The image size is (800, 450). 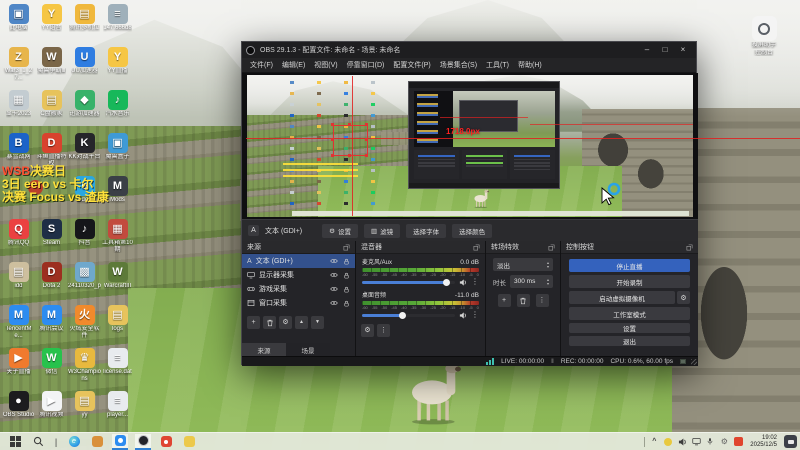 What do you see at coordinates (710, 442) in the screenshot?
I see `microphone-icon` at bounding box center [710, 442].